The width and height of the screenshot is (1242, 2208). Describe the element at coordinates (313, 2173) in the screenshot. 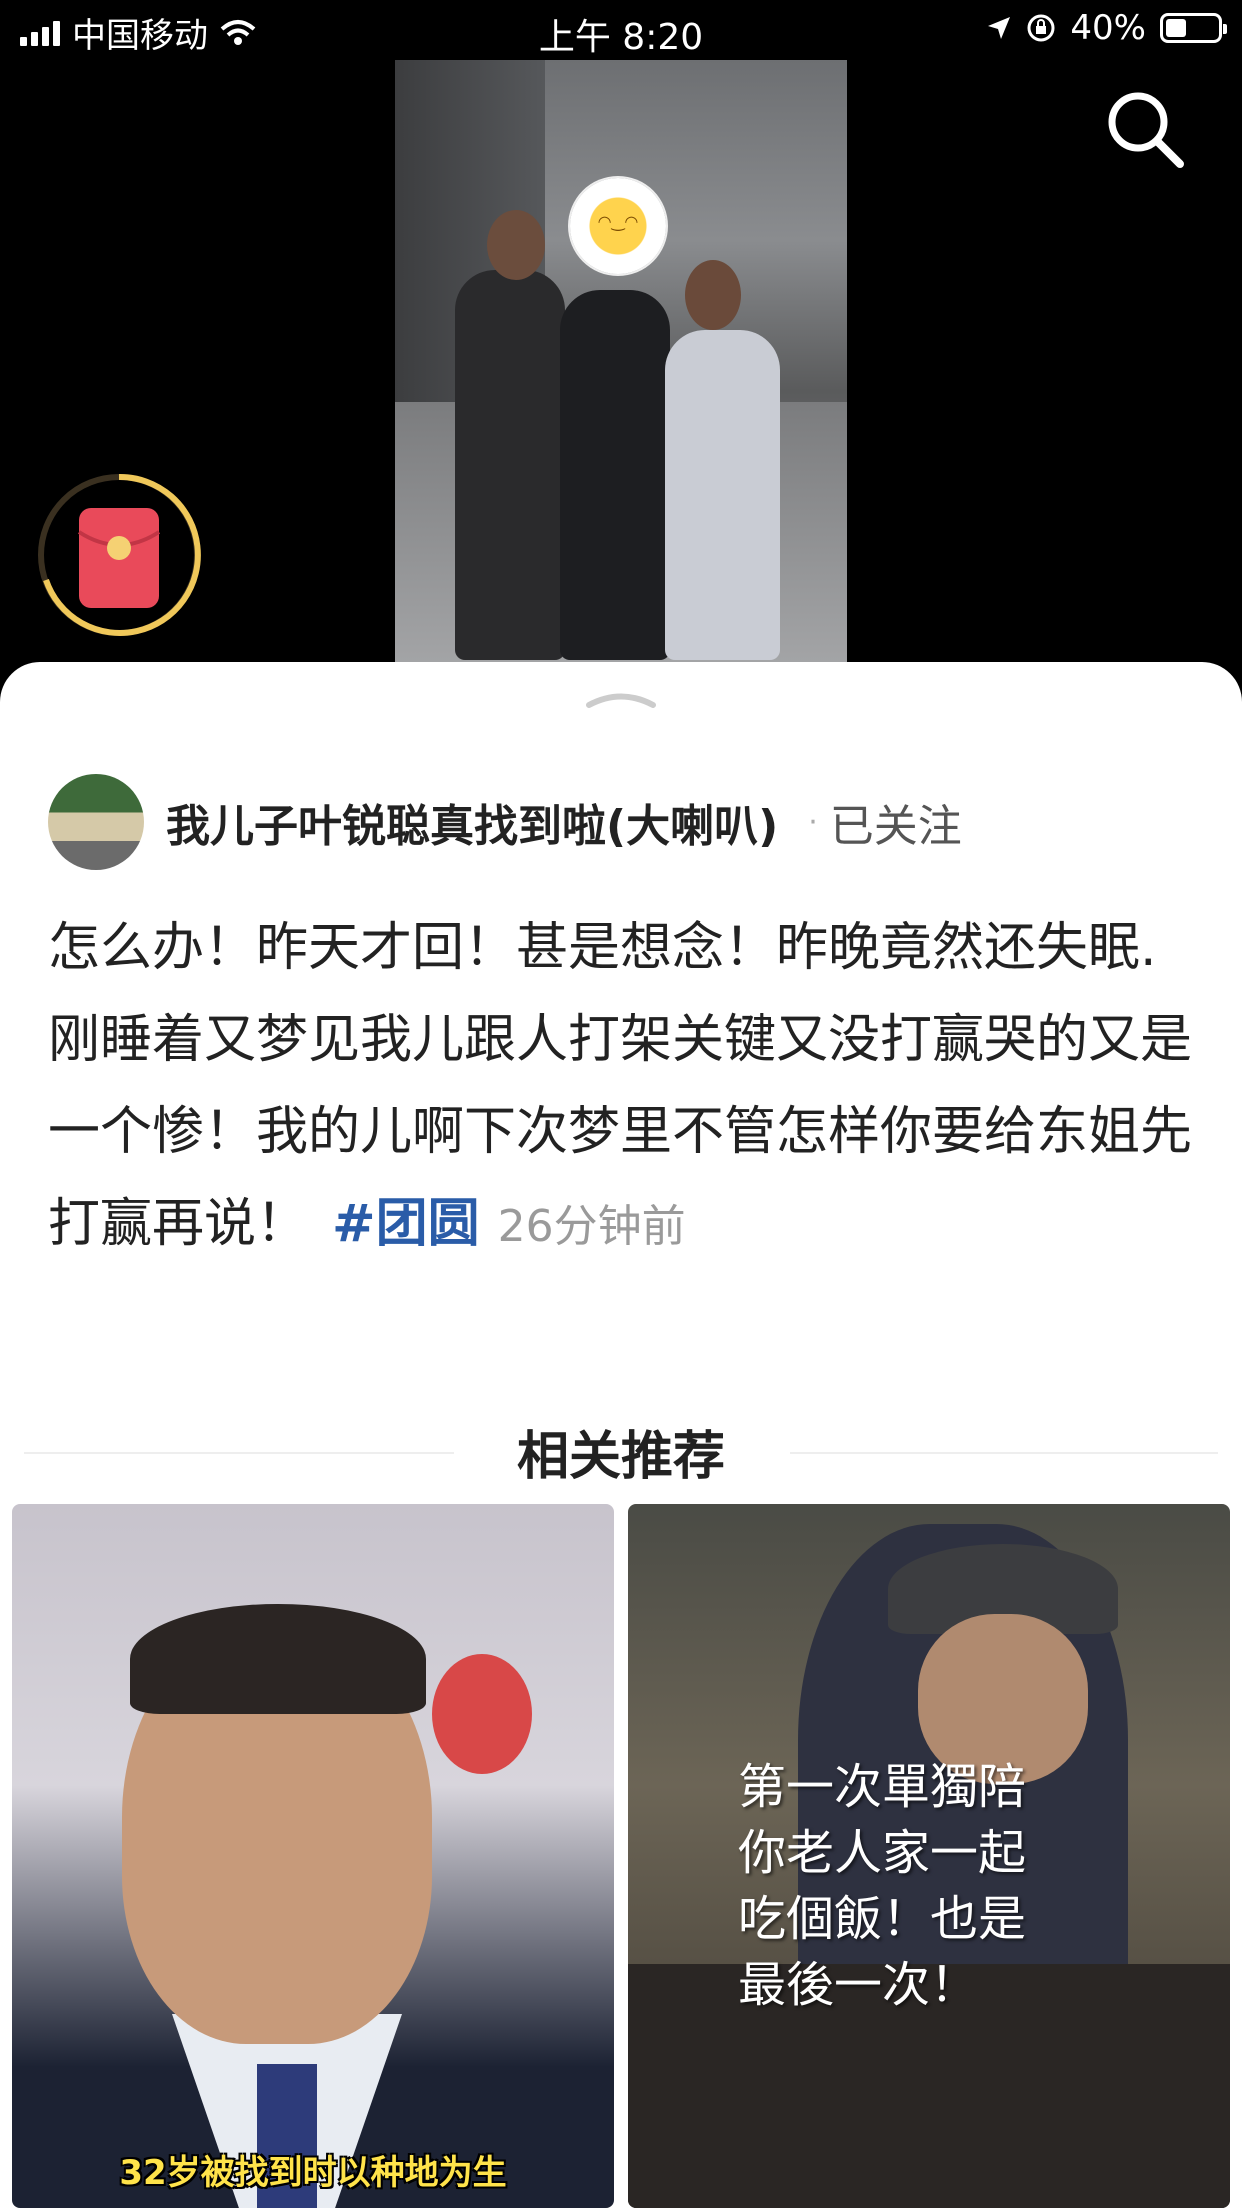

I see `card-caption: 32岁被找到时以种地为生` at that location.